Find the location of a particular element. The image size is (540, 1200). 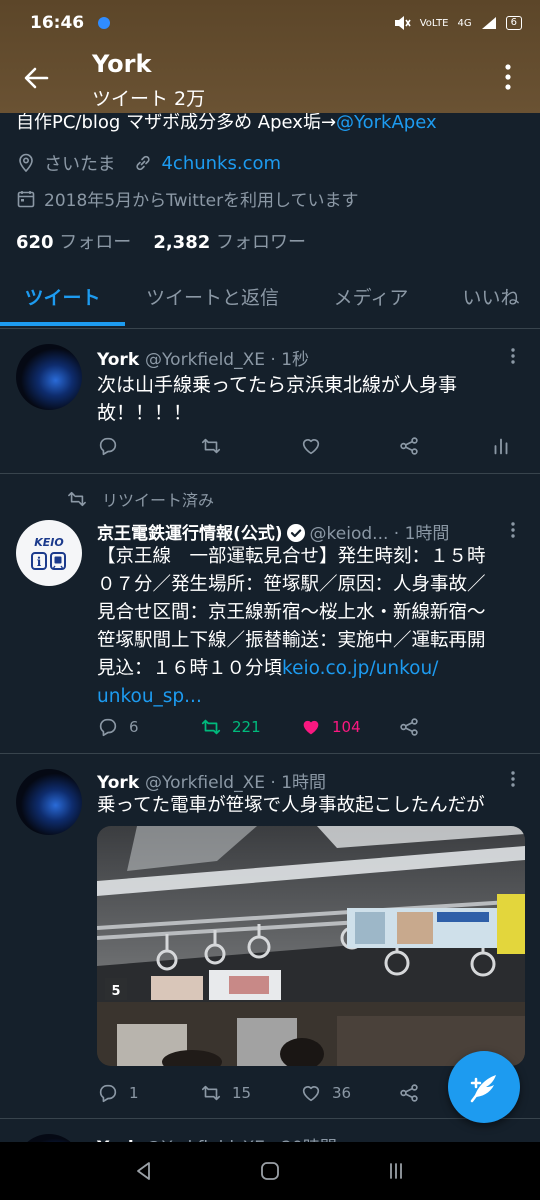

more-vertical-icon is located at coordinates (508, 77).